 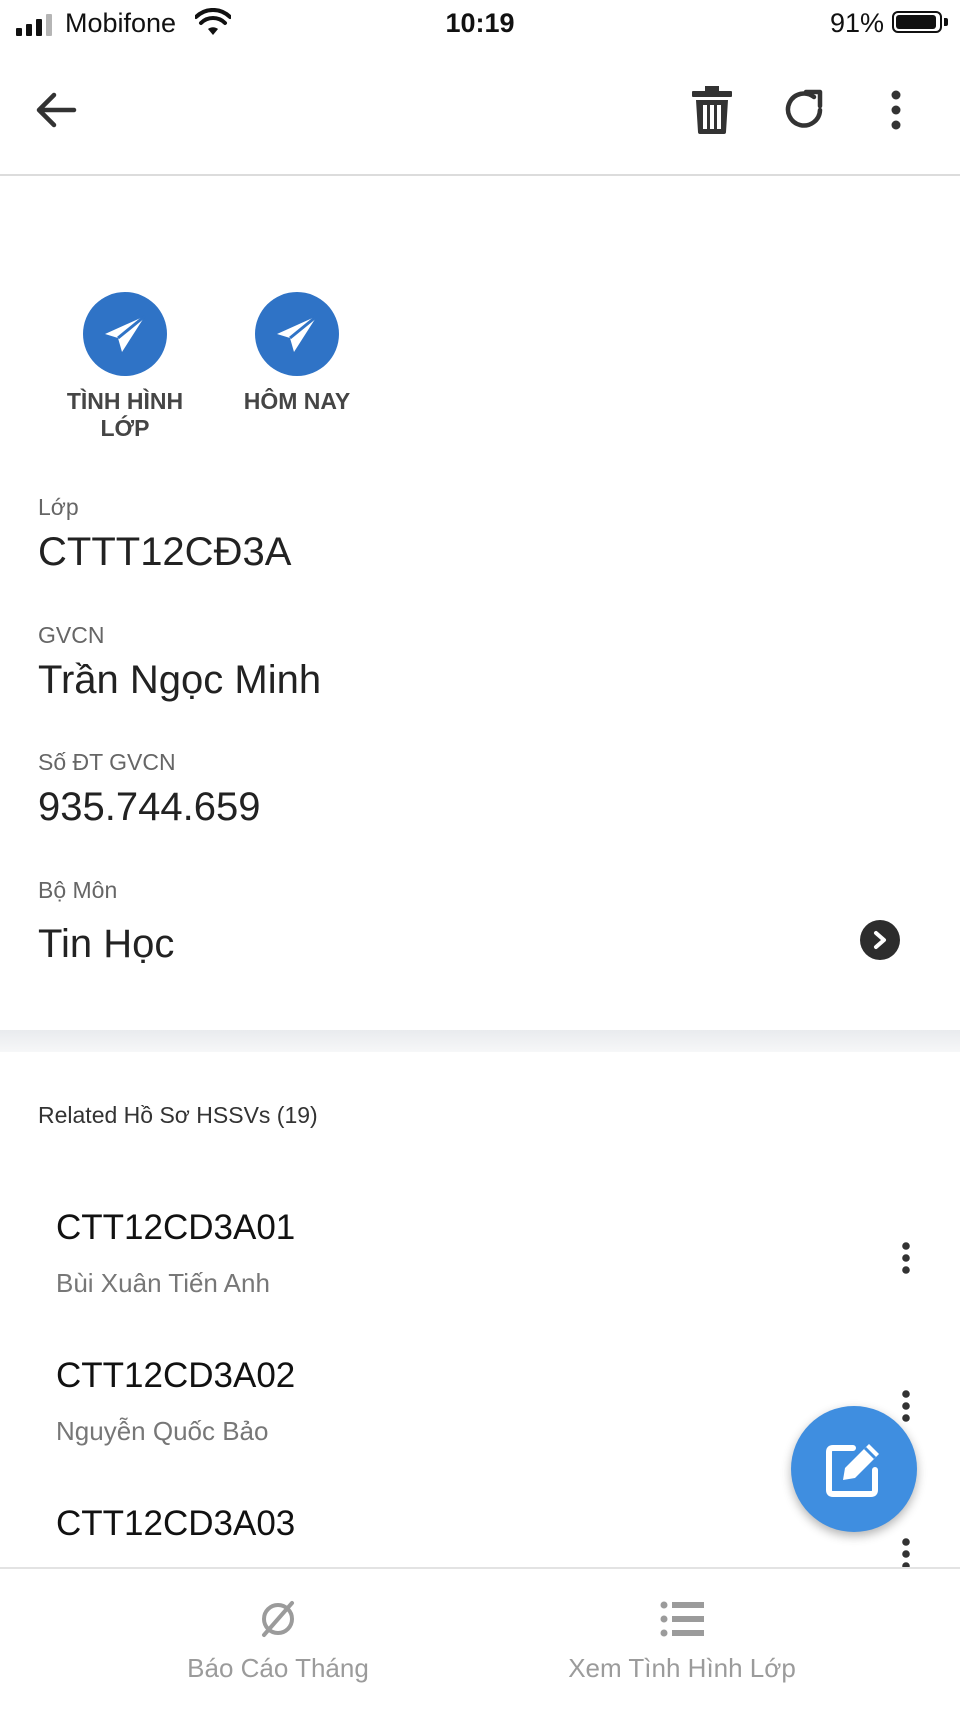 I want to click on nav-label: Xem Tình Hình Lớp, so click(x=682, y=1668).